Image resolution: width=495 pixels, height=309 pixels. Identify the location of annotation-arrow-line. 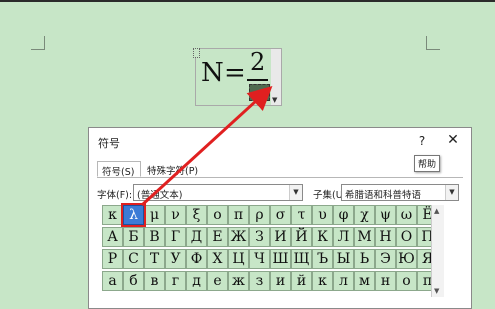
(206, 146).